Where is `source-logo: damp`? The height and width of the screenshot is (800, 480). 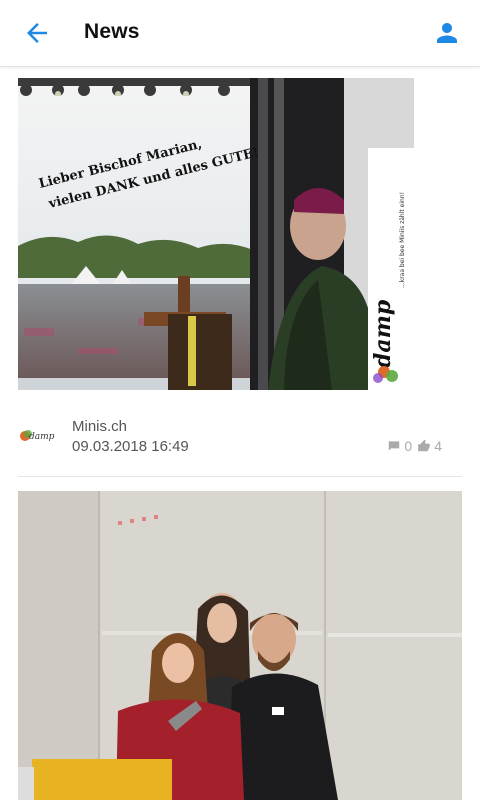 source-logo: damp is located at coordinates (37, 436).